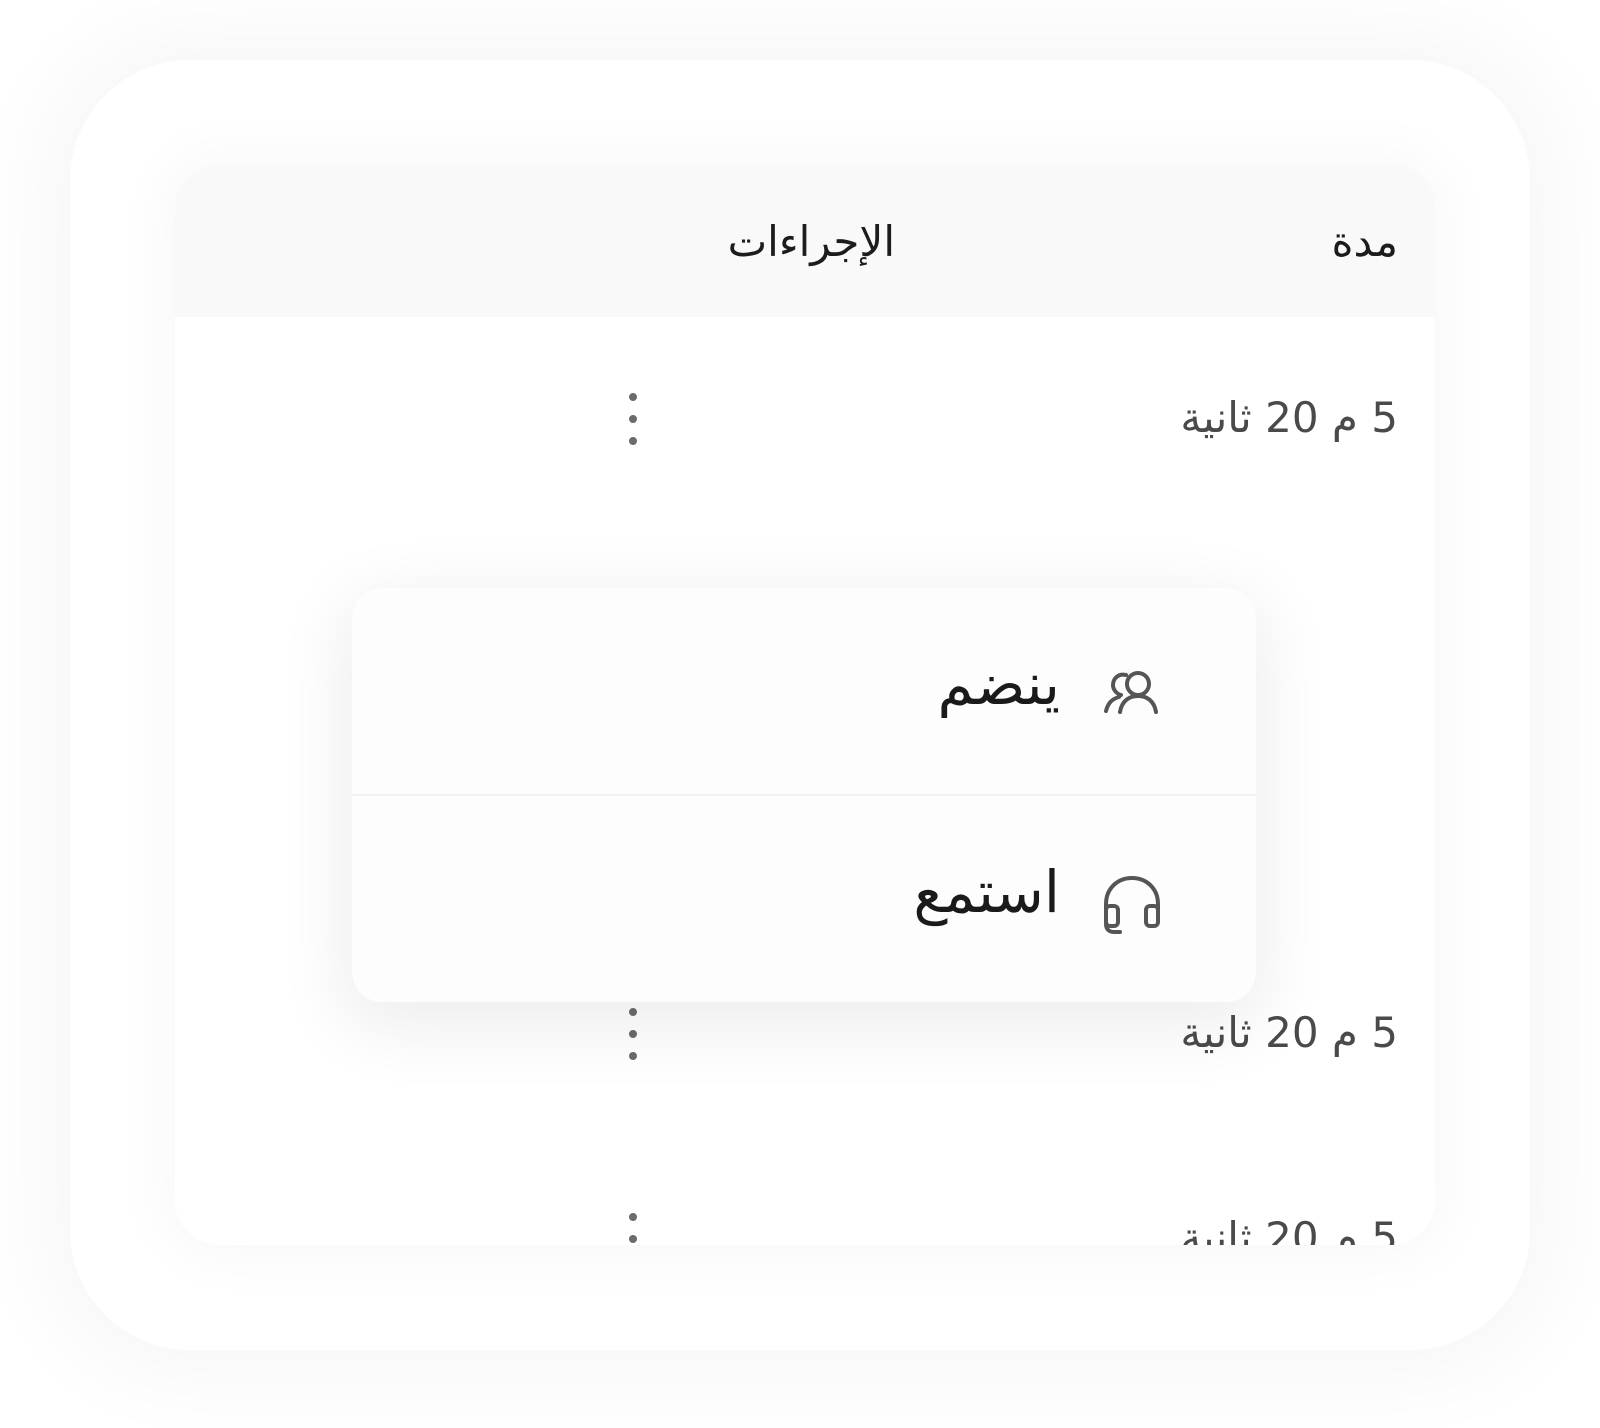 Image resolution: width=1600 pixels, height=1428 pixels. What do you see at coordinates (804, 692) in the screenshot?
I see `menu-item-join: ينضم` at bounding box center [804, 692].